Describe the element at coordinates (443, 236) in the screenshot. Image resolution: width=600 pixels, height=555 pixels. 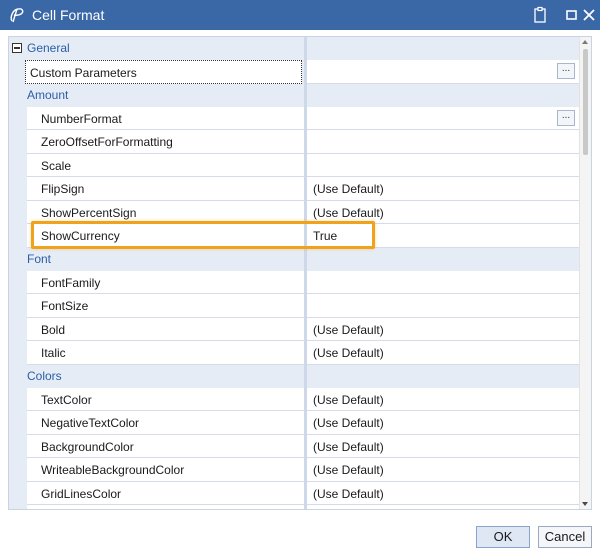
I see `property-value-cell: True` at that location.